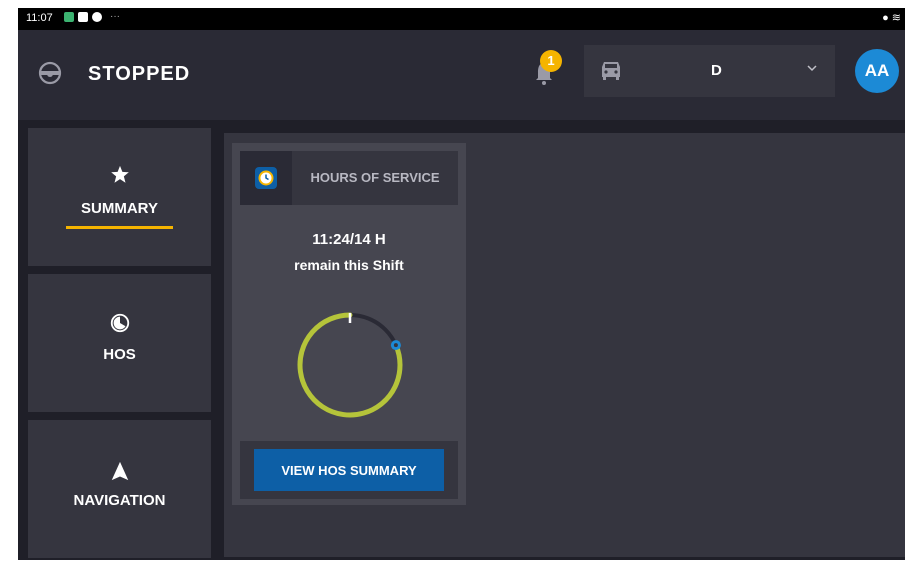 This screenshot has width=905, height=564. Describe the element at coordinates (120, 471) in the screenshot. I see `navigation-arrow-icon` at that location.